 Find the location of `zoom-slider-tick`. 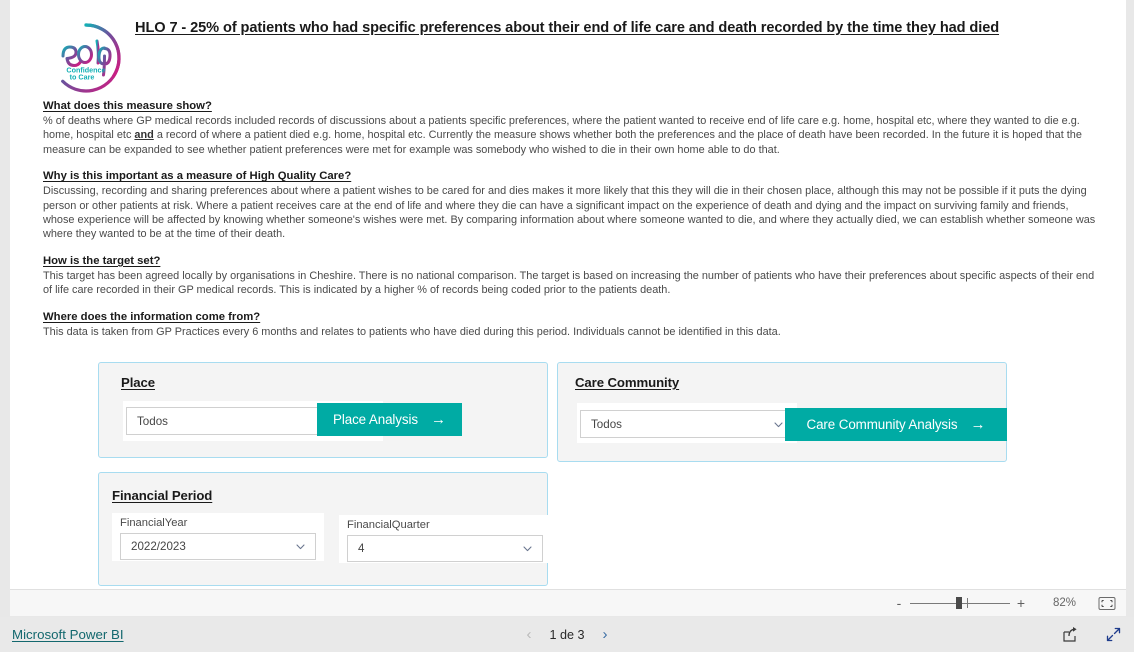

zoom-slider-tick is located at coordinates (967, 603).